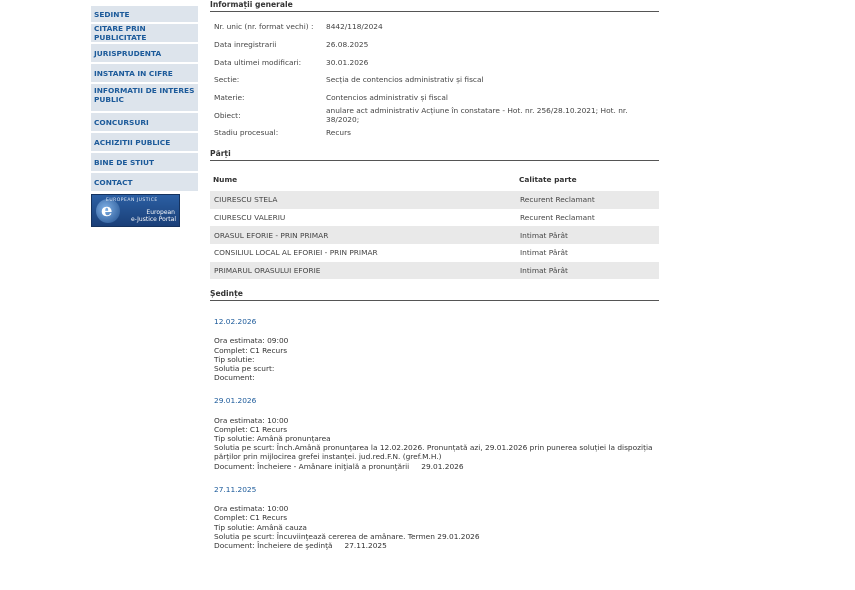 The height and width of the screenshot is (590, 855). Describe the element at coordinates (234, 378) in the screenshot. I see `sedinta-document-text: Document:` at that location.